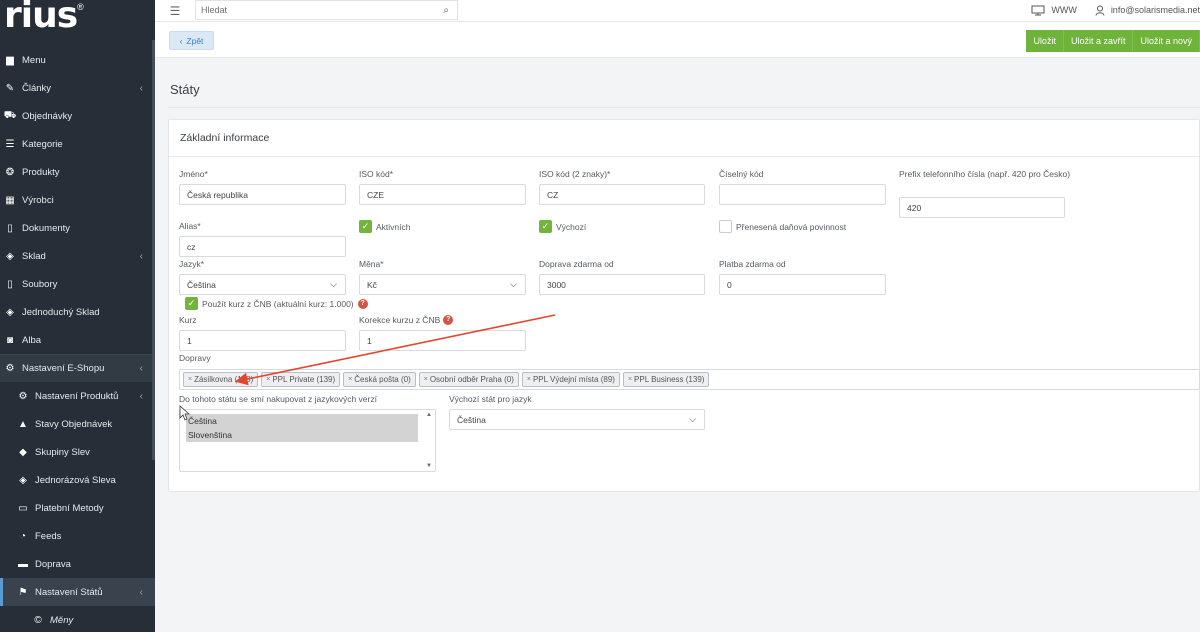  I want to click on www-link: WWW, so click(1054, 10).